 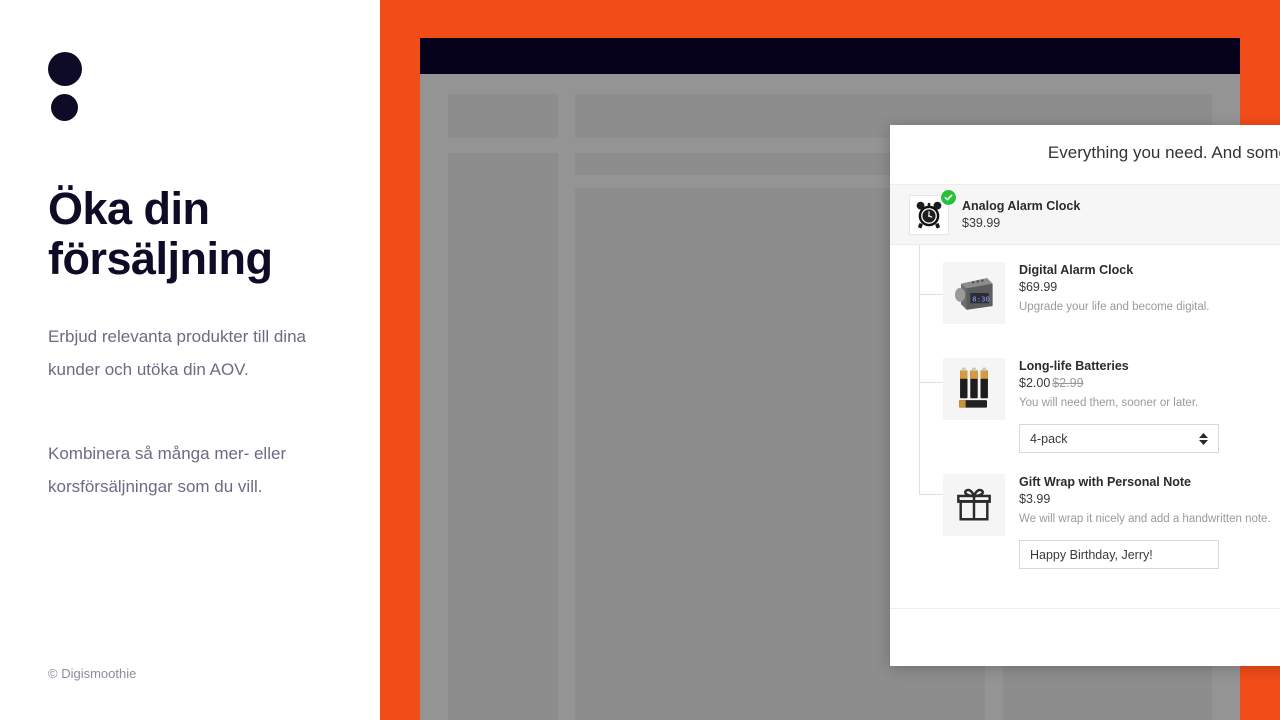 What do you see at coordinates (1076, 270) in the screenshot?
I see `offer-name: Digital Alarm Clock` at bounding box center [1076, 270].